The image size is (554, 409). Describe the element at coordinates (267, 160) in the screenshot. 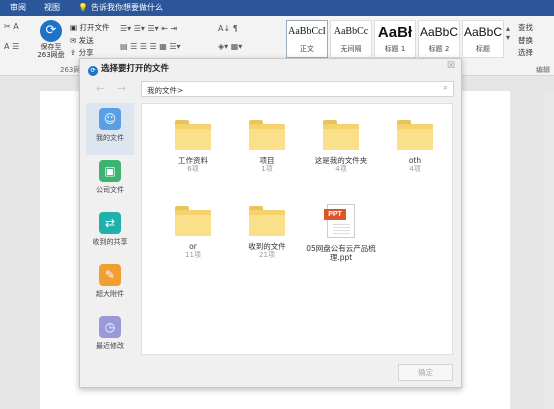

I see `item-name: 项目` at that location.